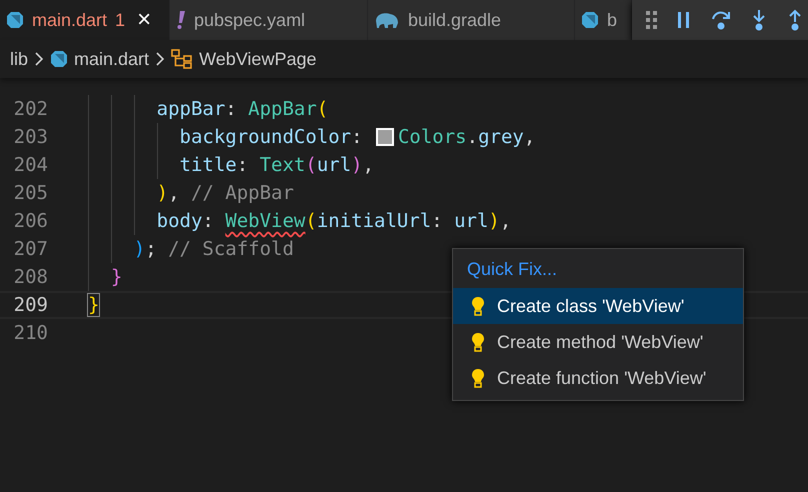  Describe the element at coordinates (266, 137) in the screenshot. I see `code-token: backgroundColor` at that location.